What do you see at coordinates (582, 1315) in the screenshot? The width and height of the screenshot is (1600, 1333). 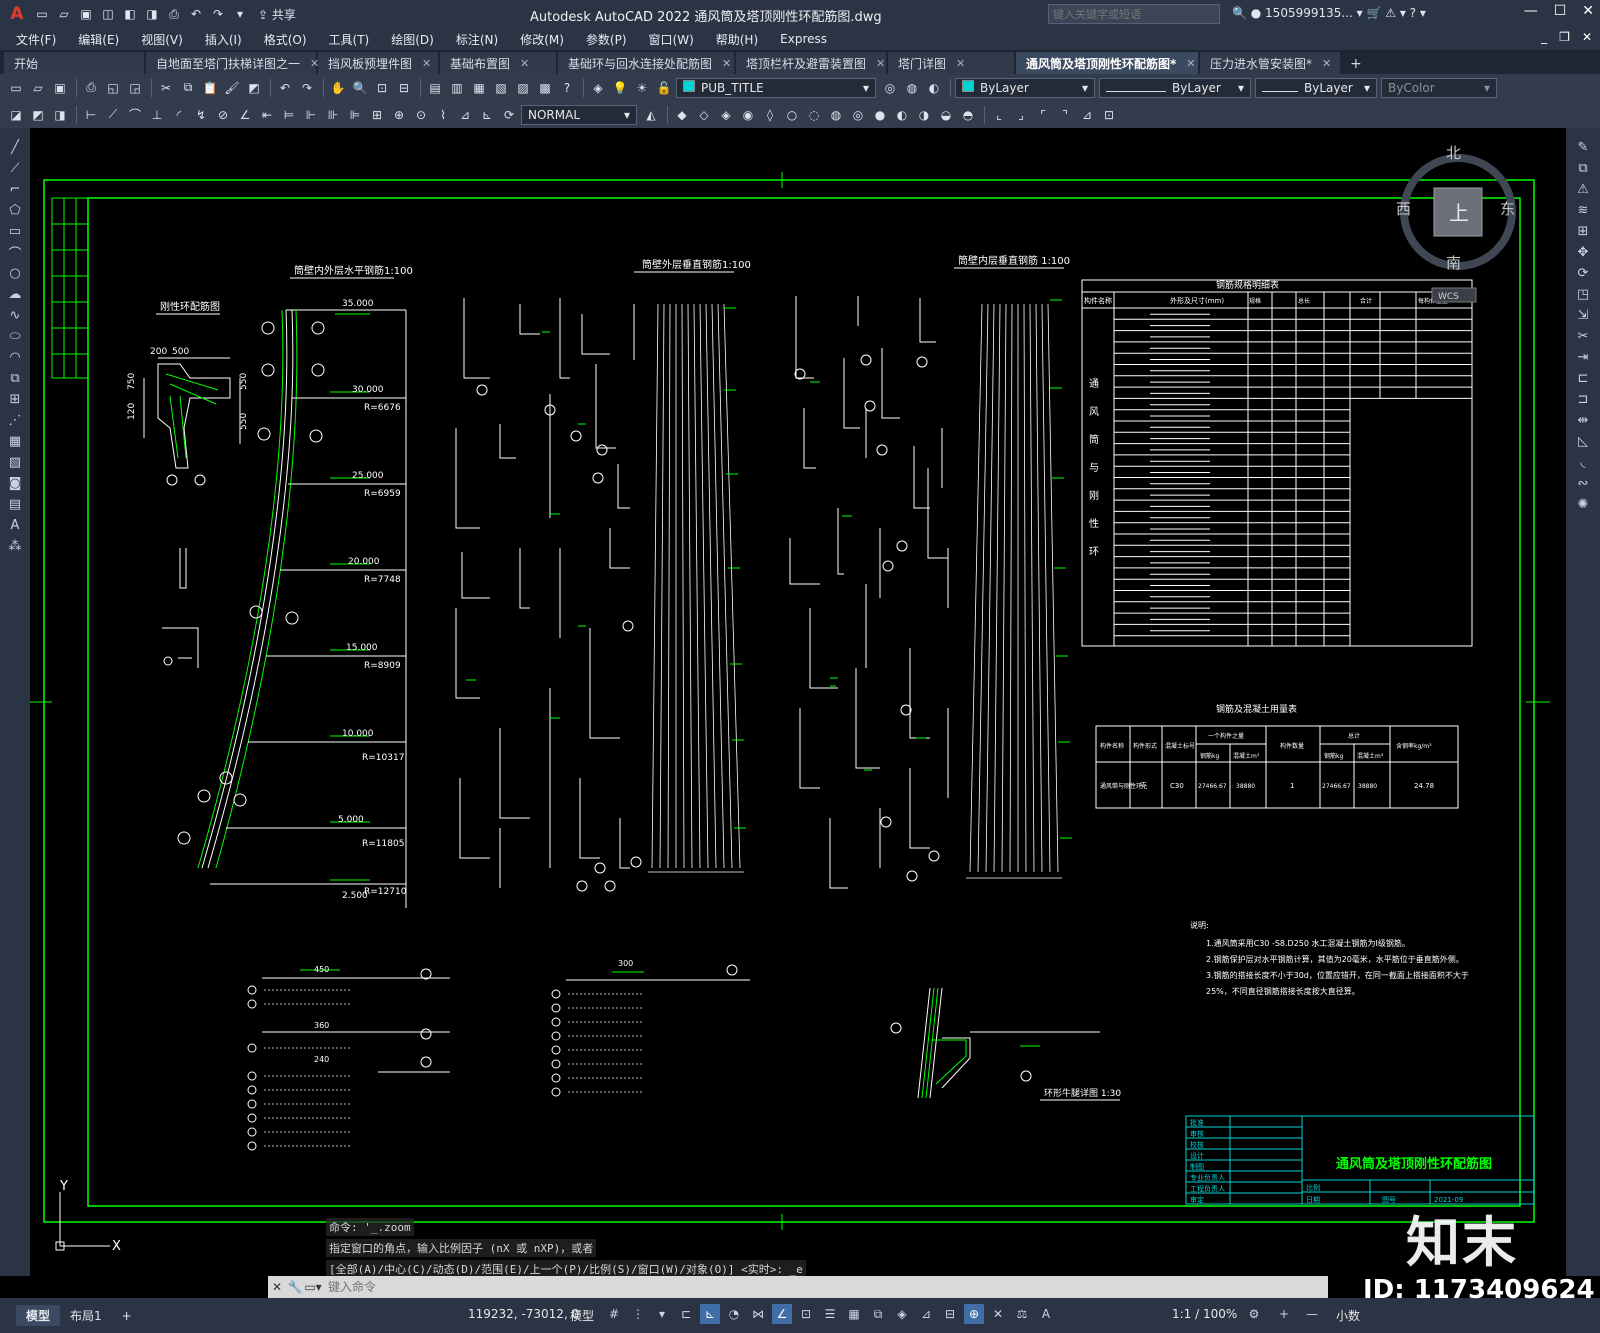 I see `model-space-button: 模型` at bounding box center [582, 1315].